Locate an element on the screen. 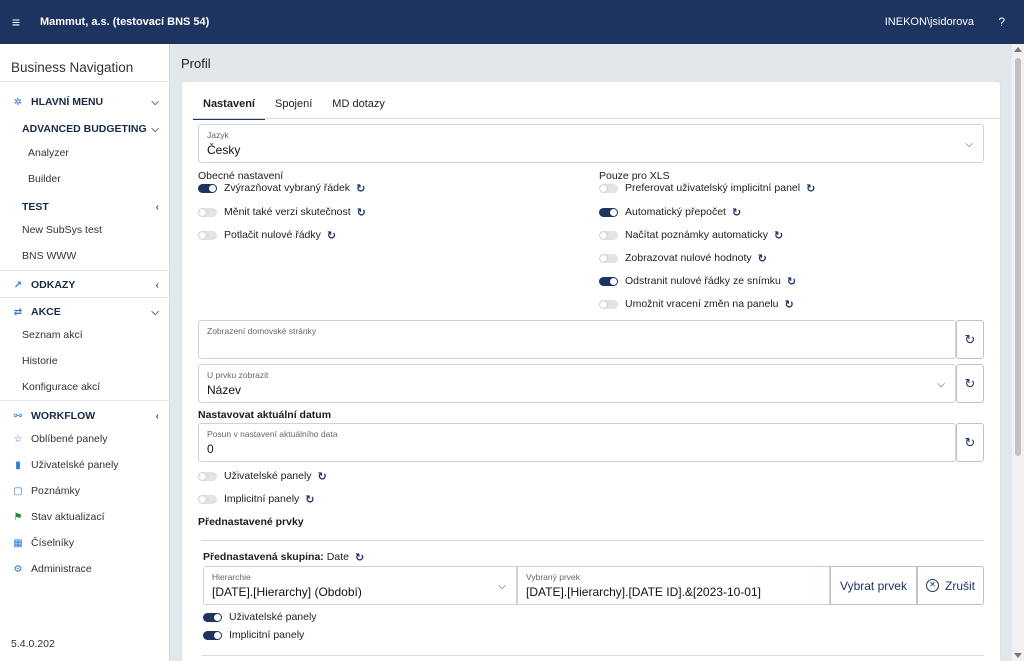 This screenshot has width=1024, height=661. sidebar-item-label: WORKFLOW is located at coordinates (63, 416).